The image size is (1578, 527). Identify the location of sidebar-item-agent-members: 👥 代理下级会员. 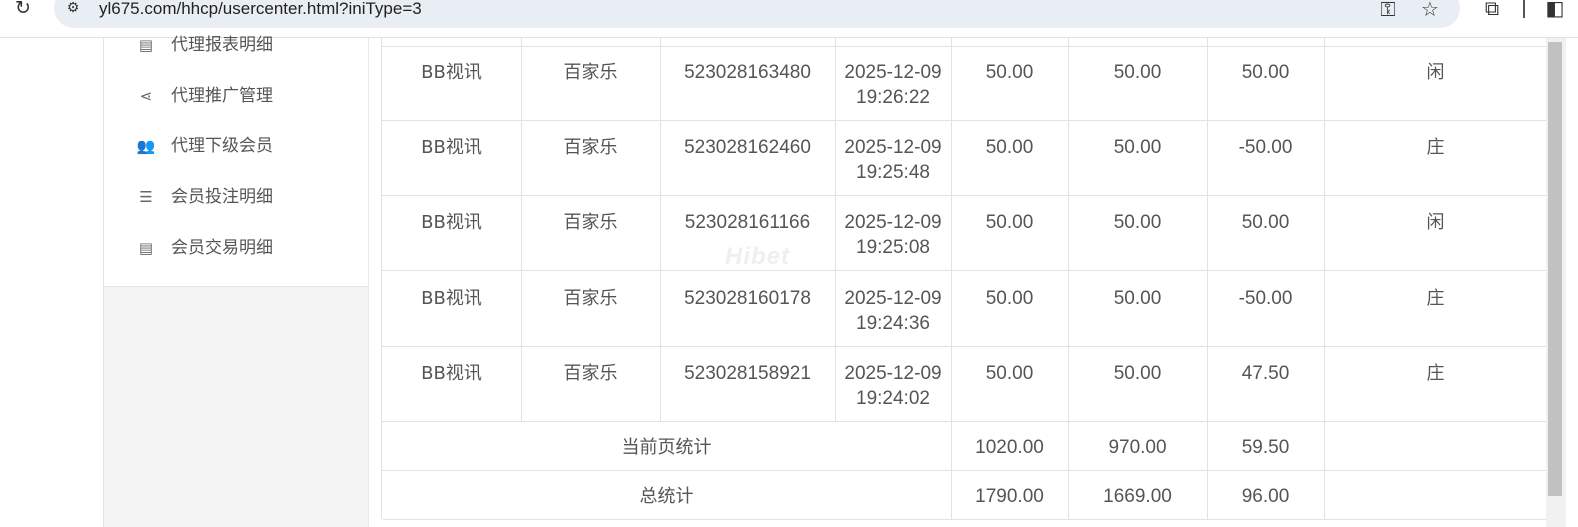
(236, 146).